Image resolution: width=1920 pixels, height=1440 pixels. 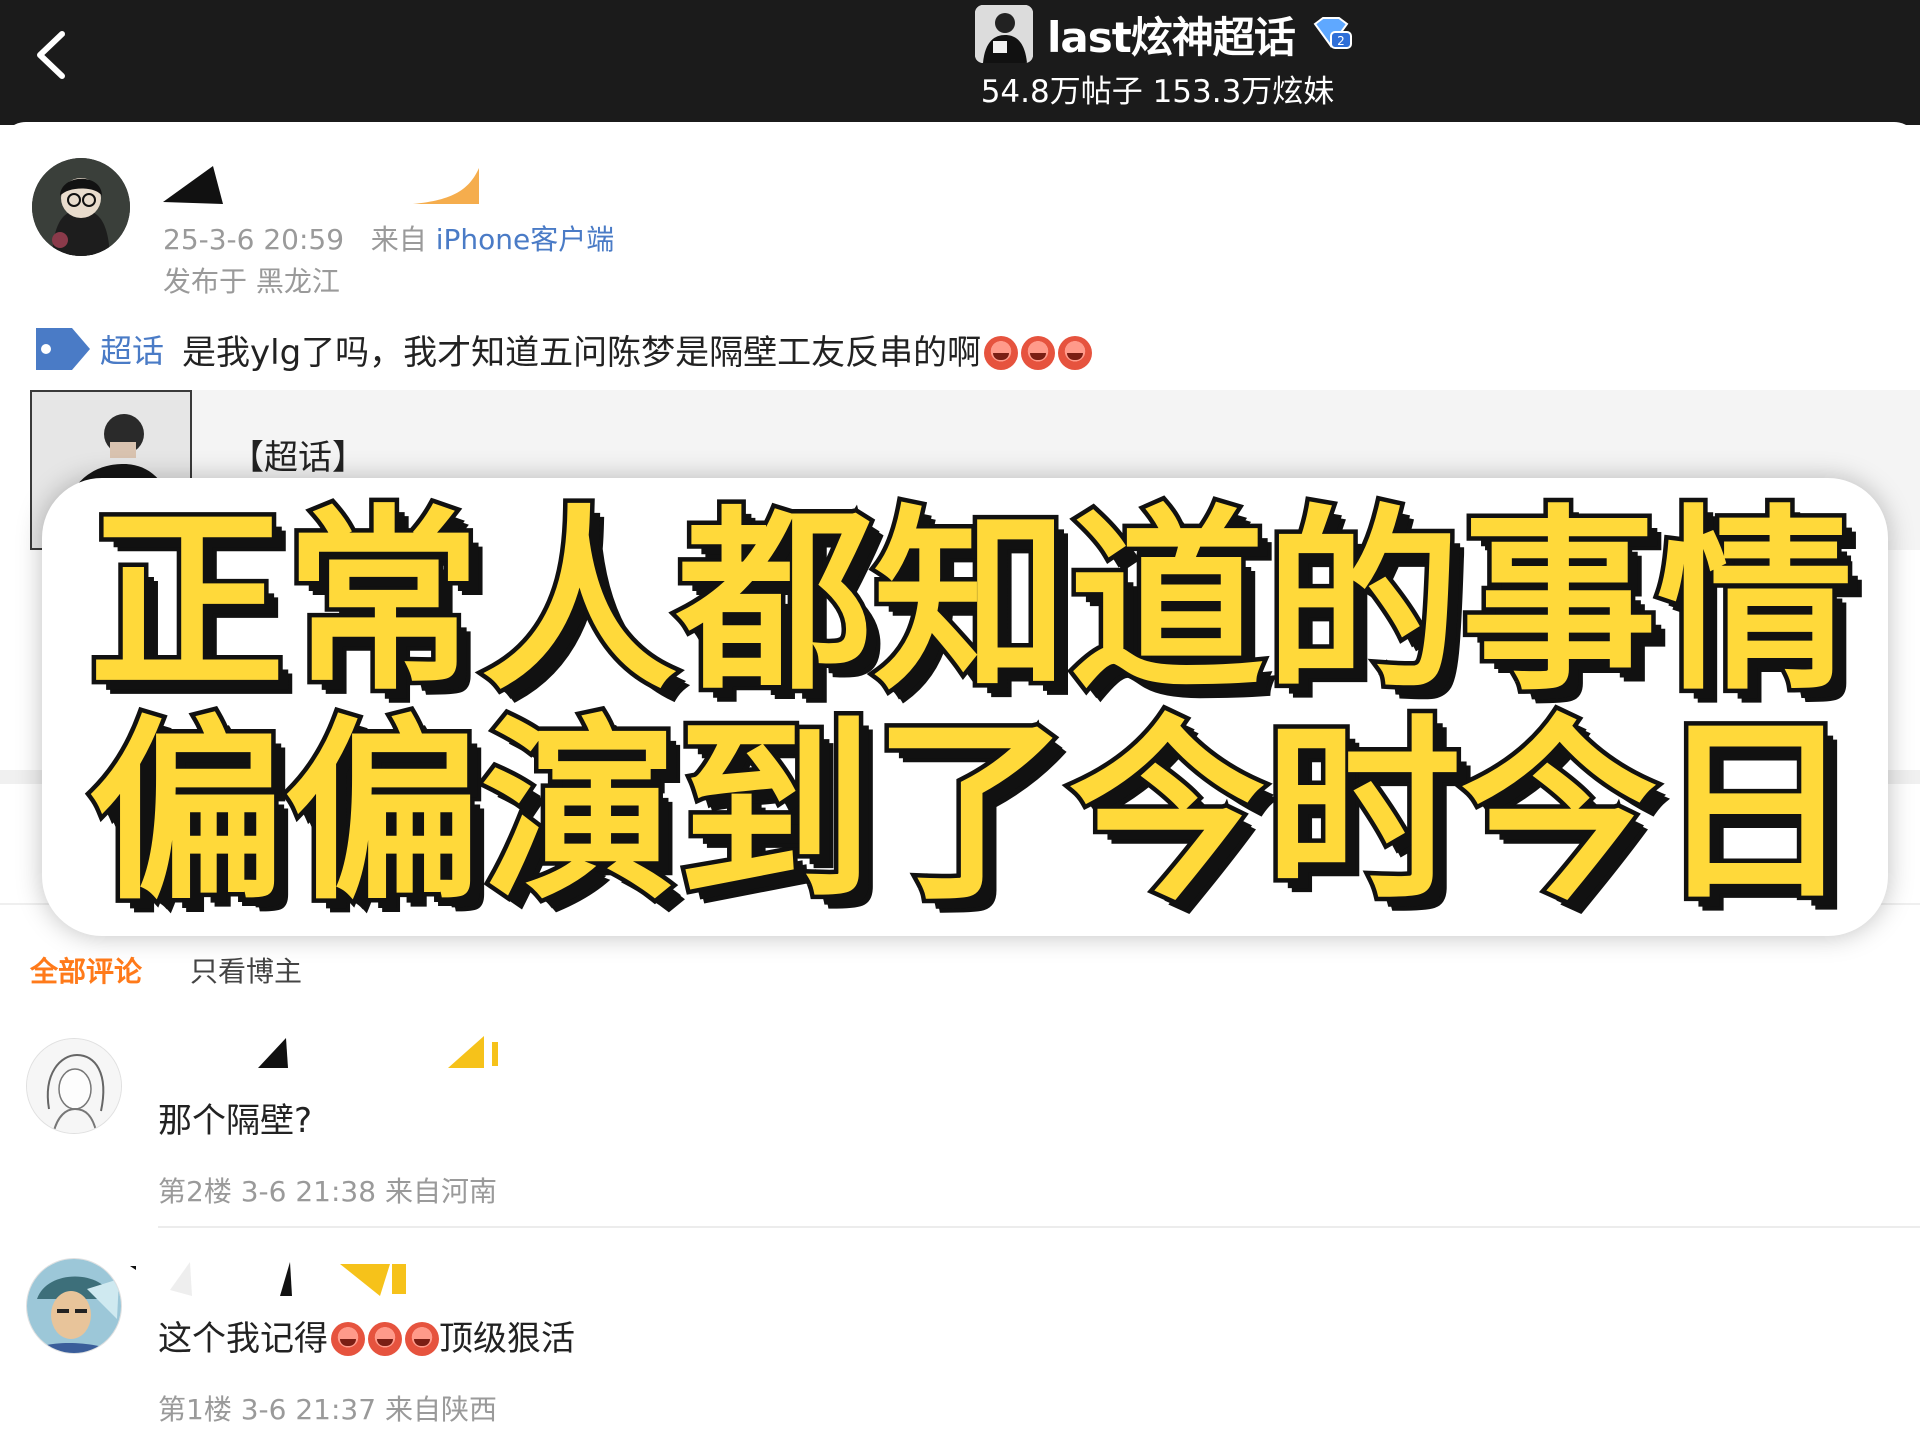 What do you see at coordinates (1004, 34) in the screenshot?
I see `supertopic-avatar` at bounding box center [1004, 34].